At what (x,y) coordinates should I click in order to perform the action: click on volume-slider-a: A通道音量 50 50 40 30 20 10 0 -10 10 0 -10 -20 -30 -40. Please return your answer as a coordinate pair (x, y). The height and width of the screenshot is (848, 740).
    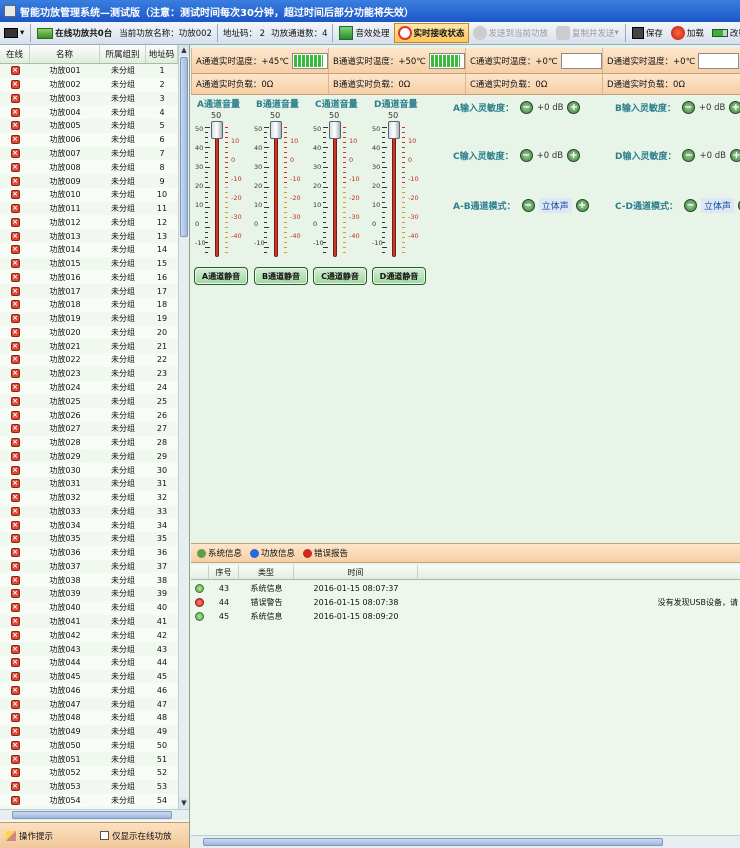
    Looking at the image, I should click on (224, 177).